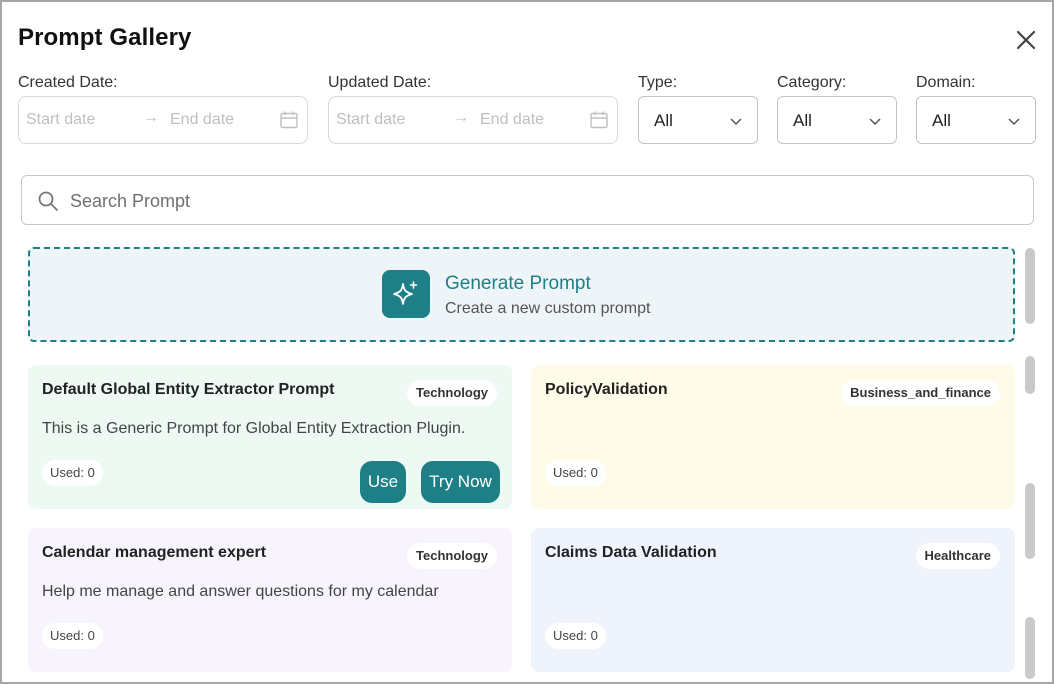 This screenshot has height=684, width=1054. What do you see at coordinates (663, 120) in the screenshot?
I see `type-select-value: All` at bounding box center [663, 120].